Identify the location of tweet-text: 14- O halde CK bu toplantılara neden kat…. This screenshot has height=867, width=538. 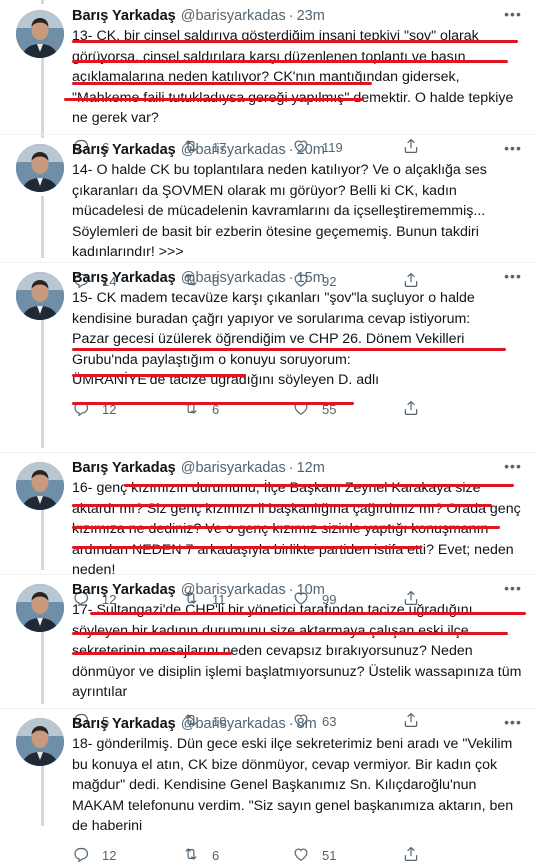
(299, 211).